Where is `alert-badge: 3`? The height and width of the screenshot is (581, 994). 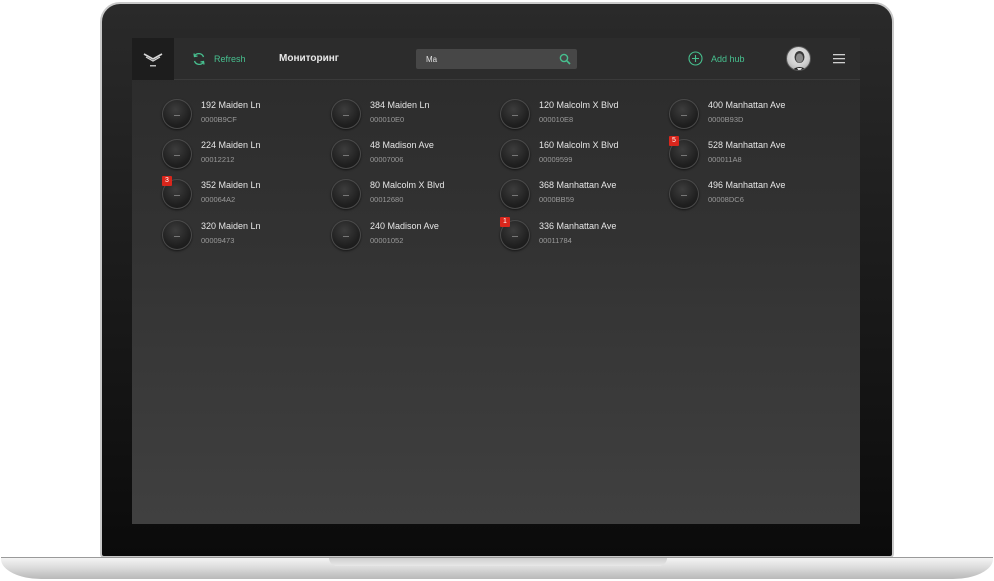 alert-badge: 3 is located at coordinates (167, 181).